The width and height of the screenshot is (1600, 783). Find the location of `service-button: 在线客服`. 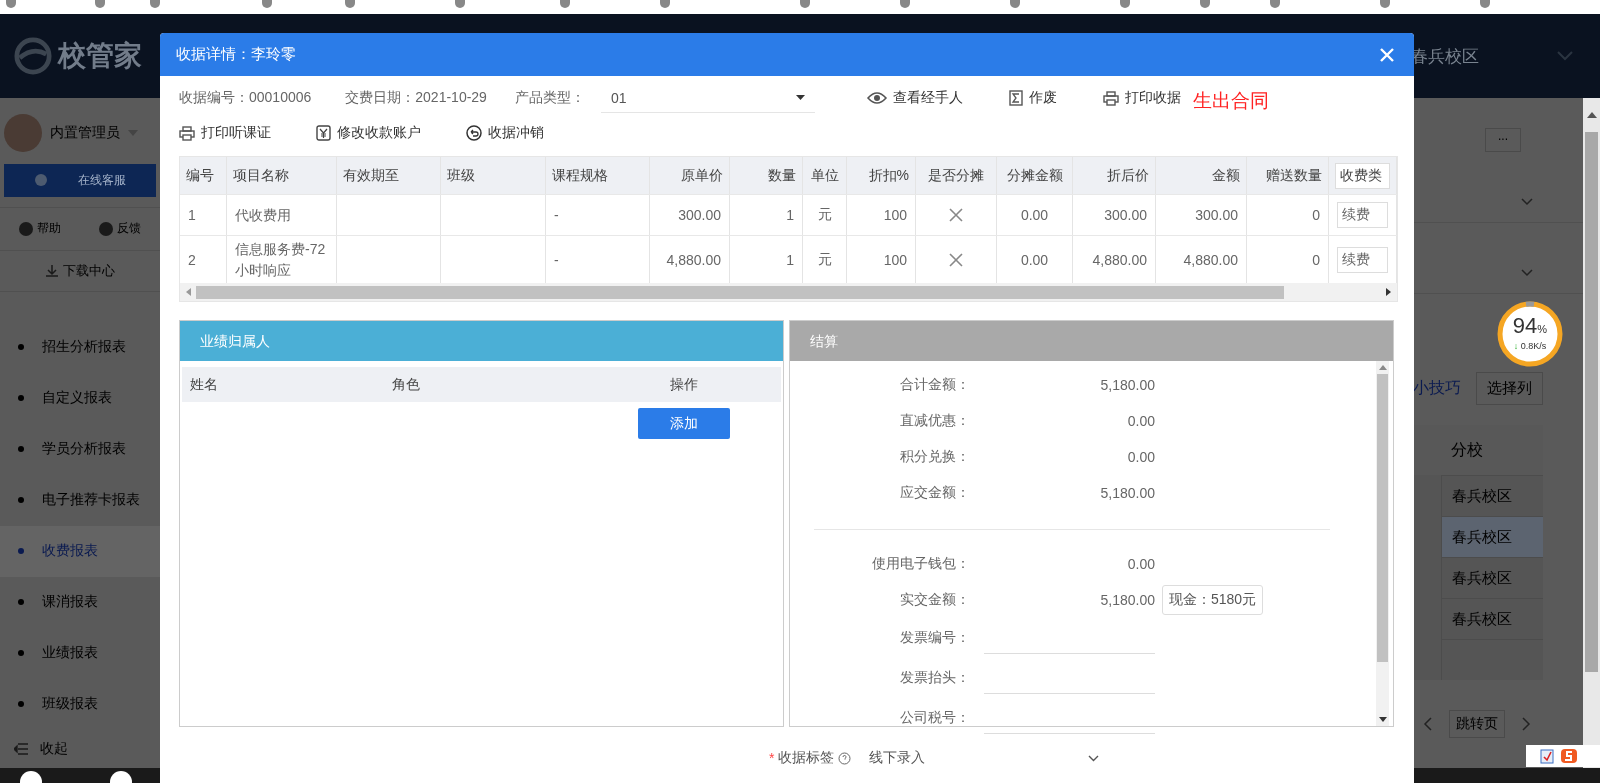

service-button: 在线客服 is located at coordinates (80, 180).